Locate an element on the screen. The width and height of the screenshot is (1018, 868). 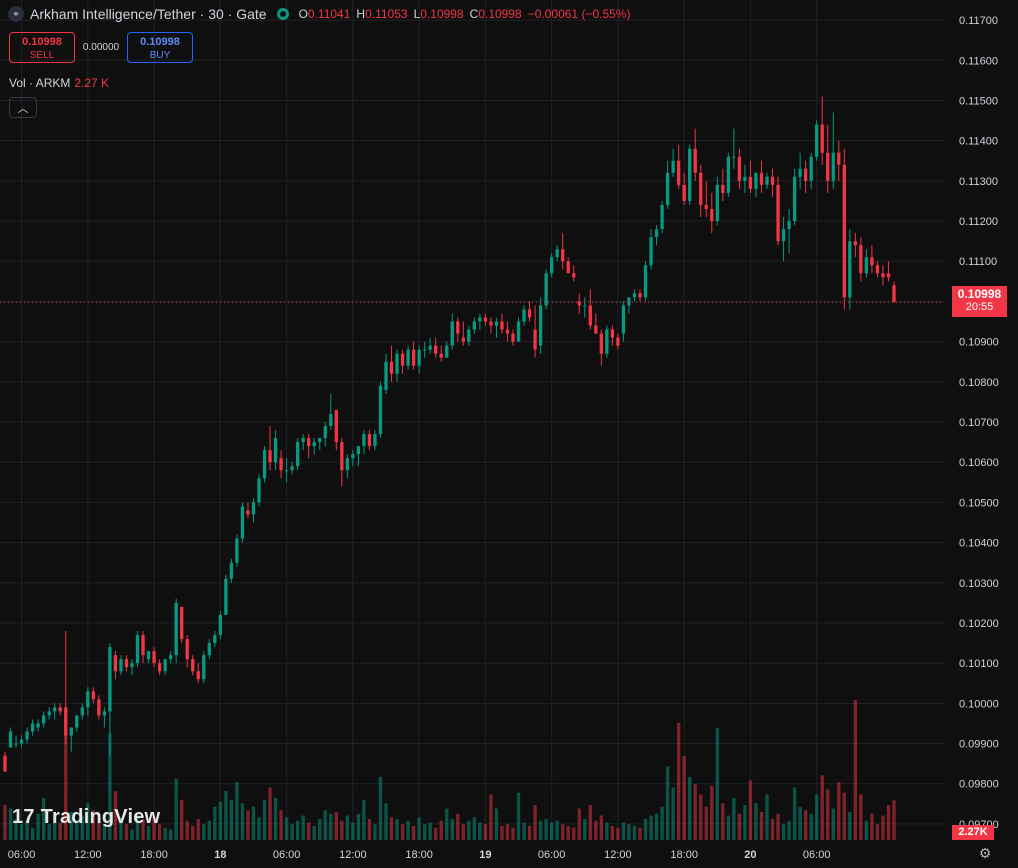
volume-legend: Vol · ARKM 2.27 K is located at coordinates (59, 83).